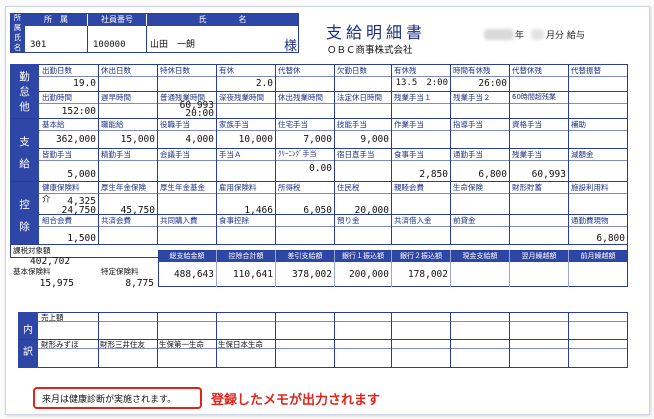  I want to click on month-blurred, so click(537, 34).